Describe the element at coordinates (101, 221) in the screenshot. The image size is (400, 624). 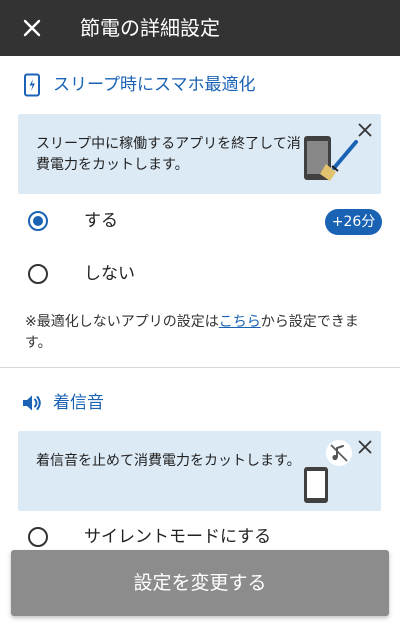
I see `option-label-on: する` at that location.